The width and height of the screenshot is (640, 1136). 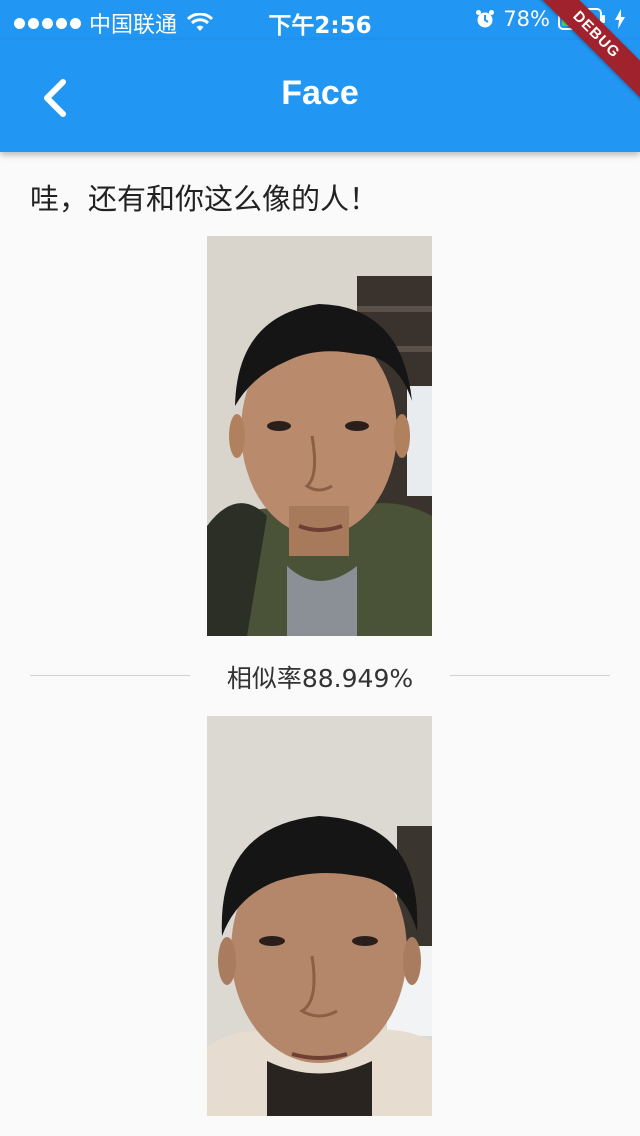 I want to click on alarm-icon, so click(x=485, y=19).